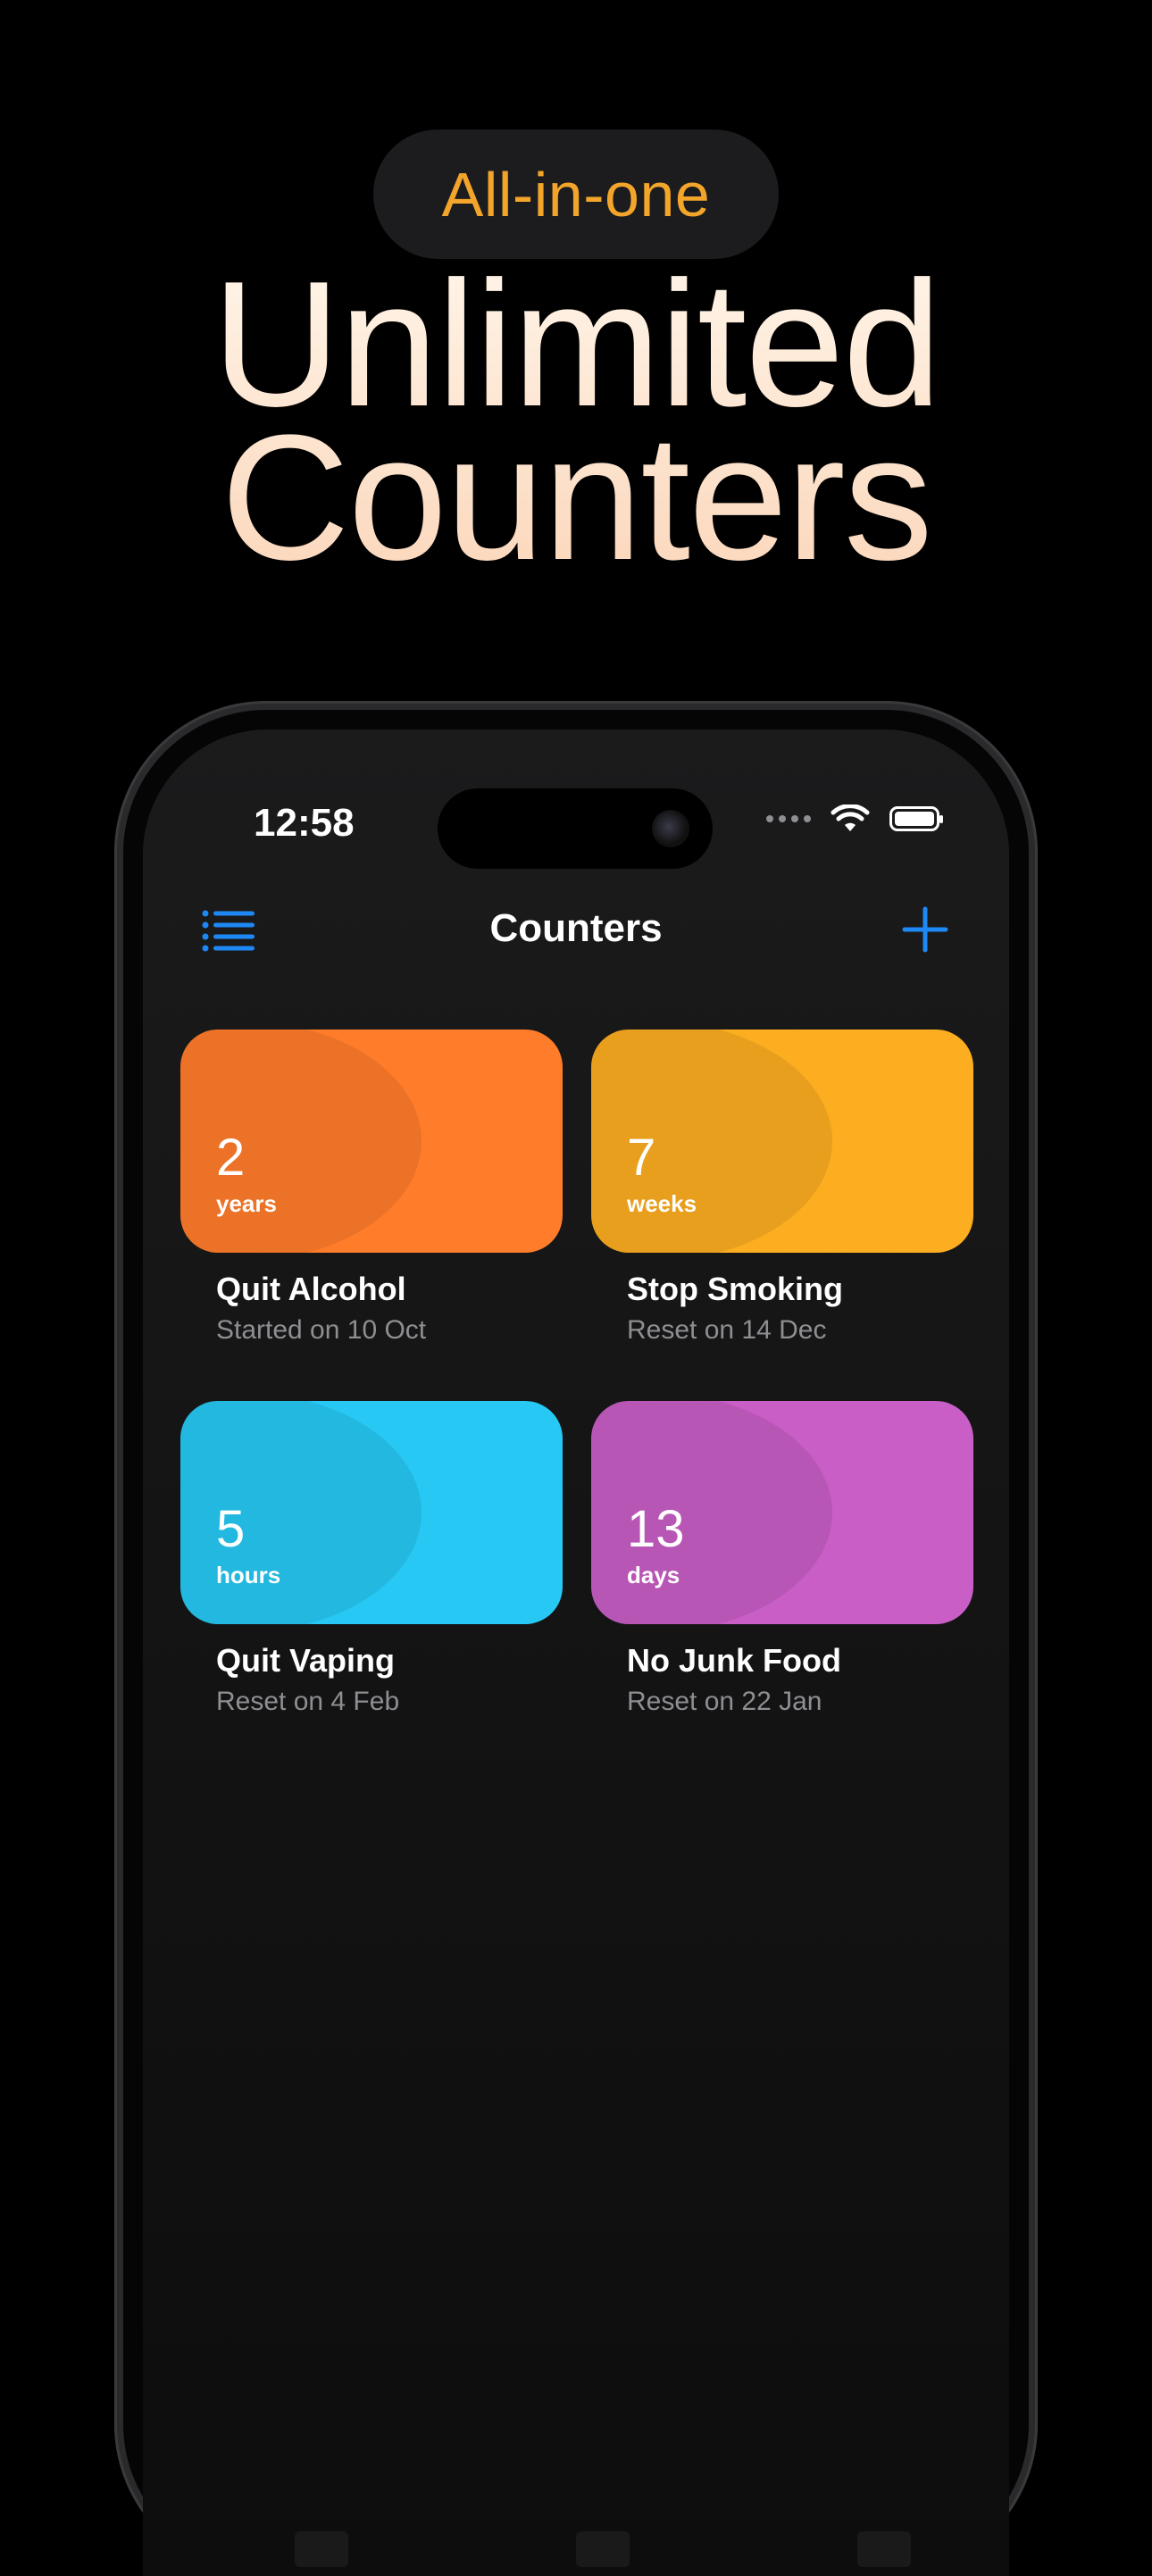  What do you see at coordinates (925, 929) in the screenshot?
I see `plus-icon` at bounding box center [925, 929].